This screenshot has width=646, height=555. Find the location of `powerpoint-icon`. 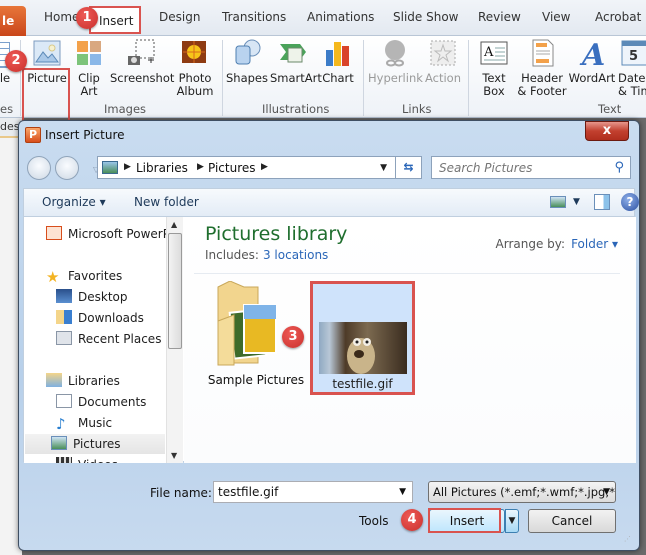

powerpoint-icon is located at coordinates (54, 233).